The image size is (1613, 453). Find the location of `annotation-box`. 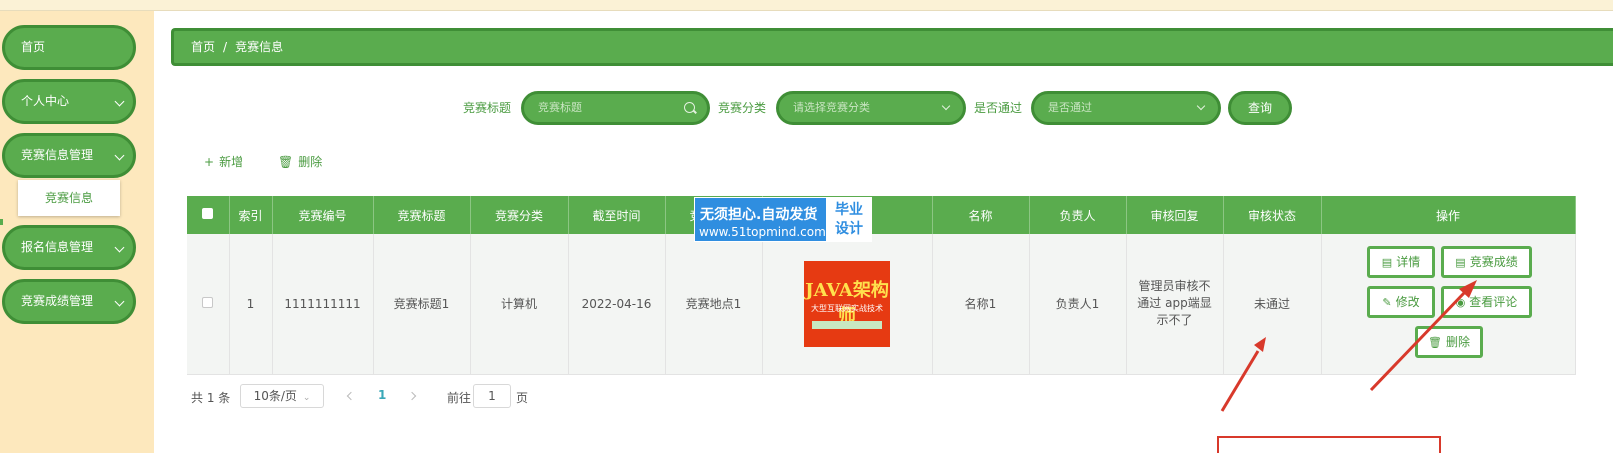

annotation-box is located at coordinates (1329, 444).